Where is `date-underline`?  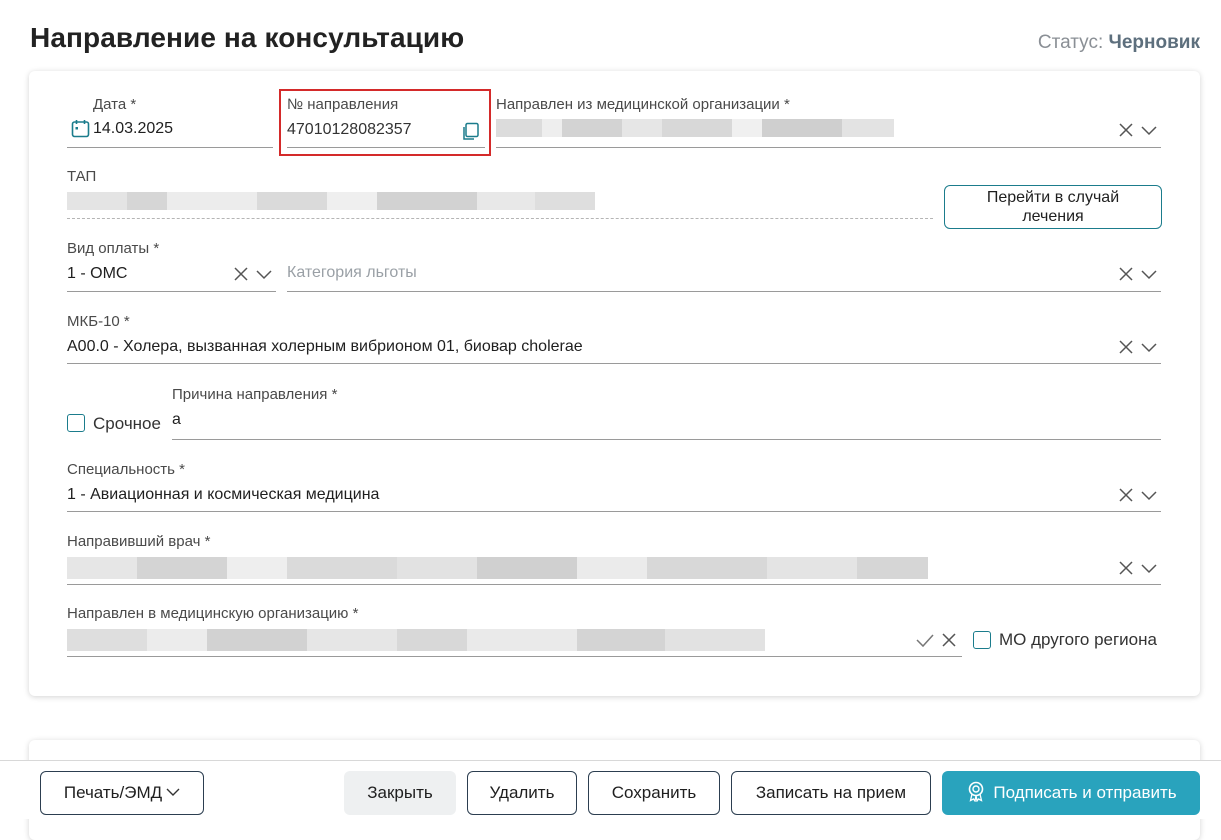
date-underline is located at coordinates (170, 147).